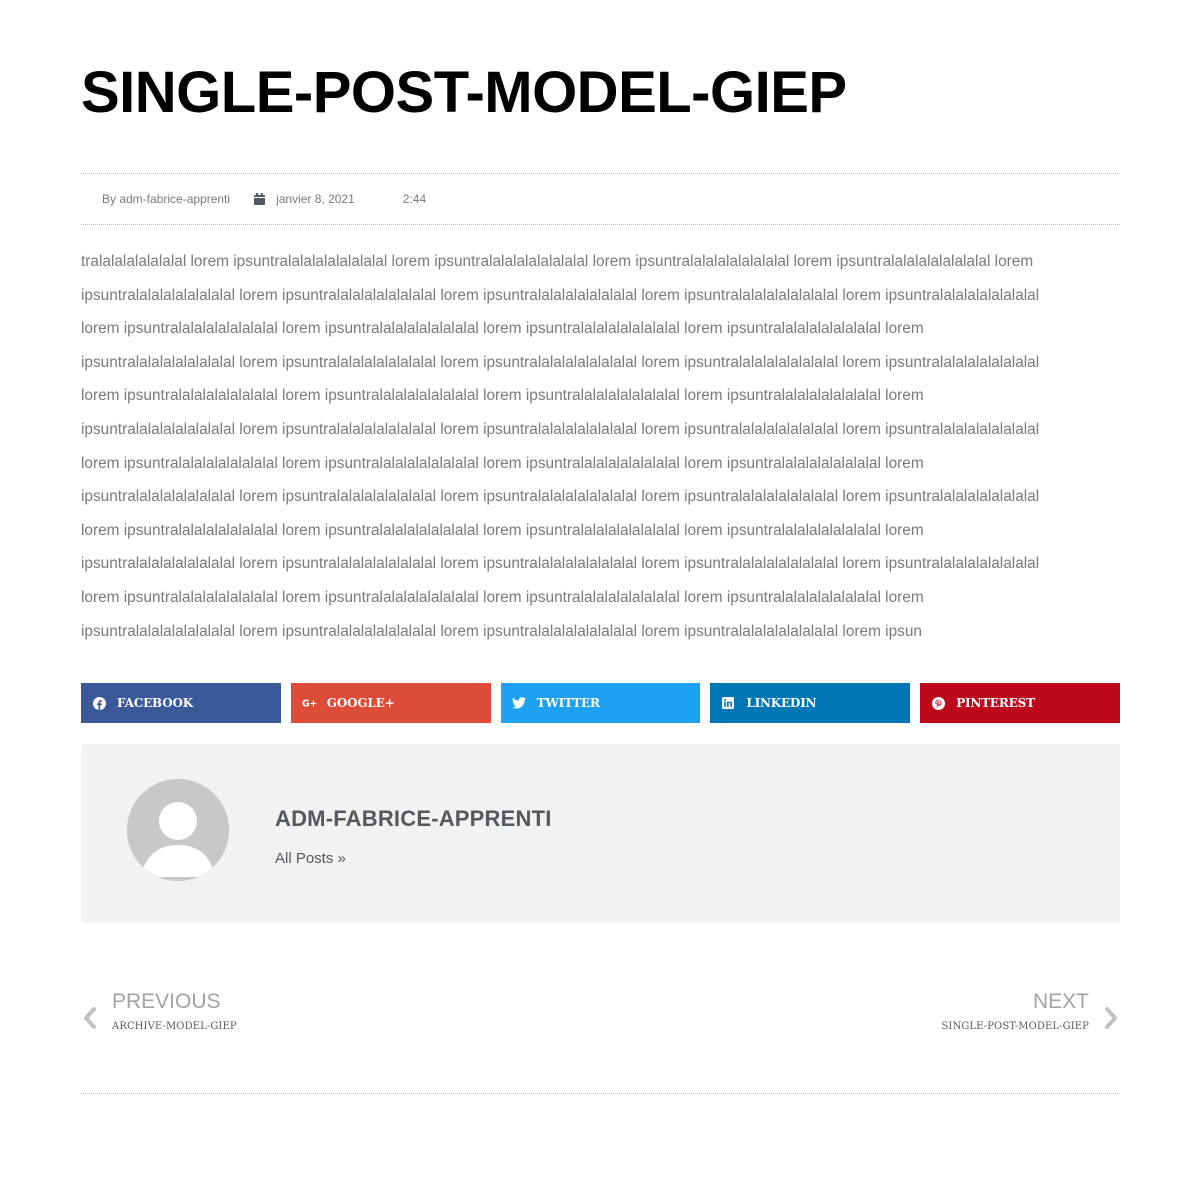 This screenshot has width=1200, height=1185. I want to click on calendar-icon, so click(260, 199).